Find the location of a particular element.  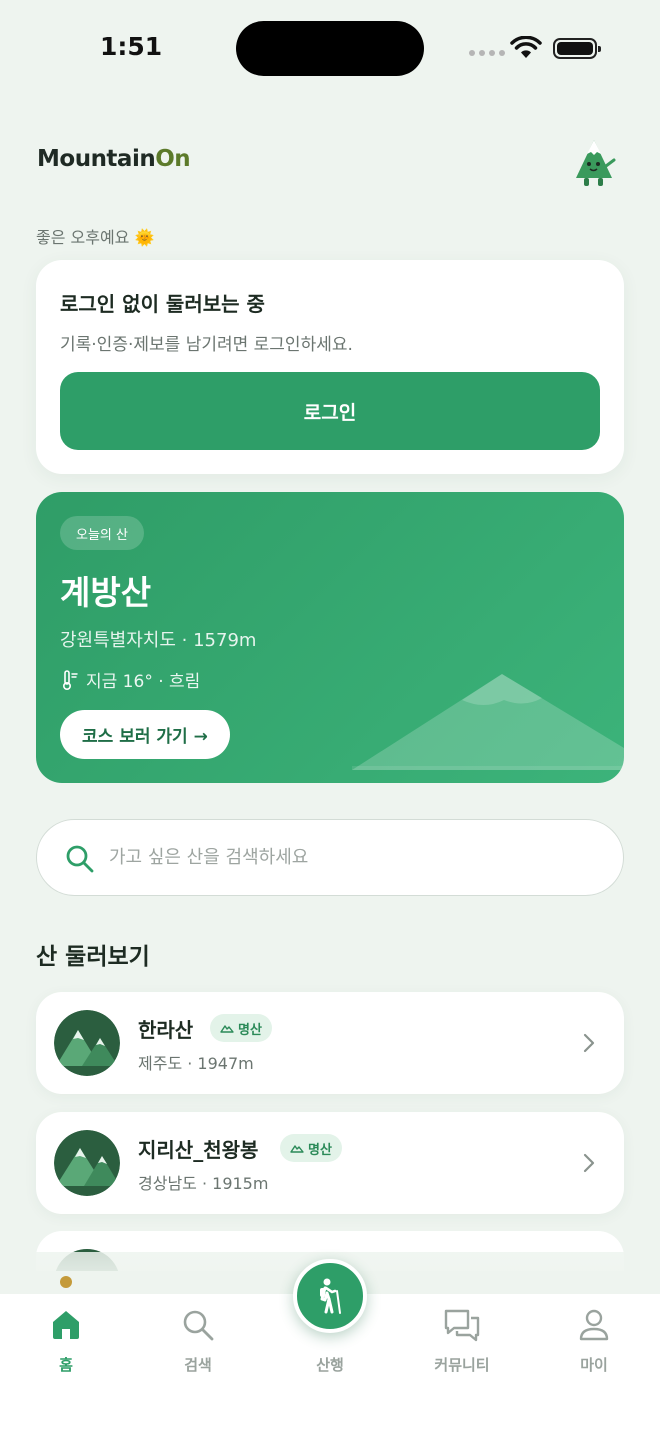

mountain-illustration is located at coordinates (488, 722).